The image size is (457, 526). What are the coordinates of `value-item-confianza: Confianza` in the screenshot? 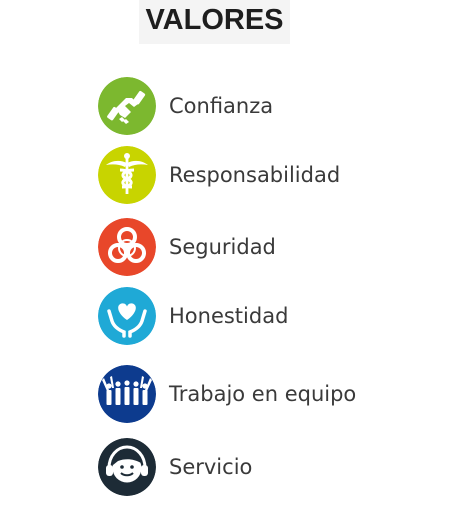 It's located at (268, 106).